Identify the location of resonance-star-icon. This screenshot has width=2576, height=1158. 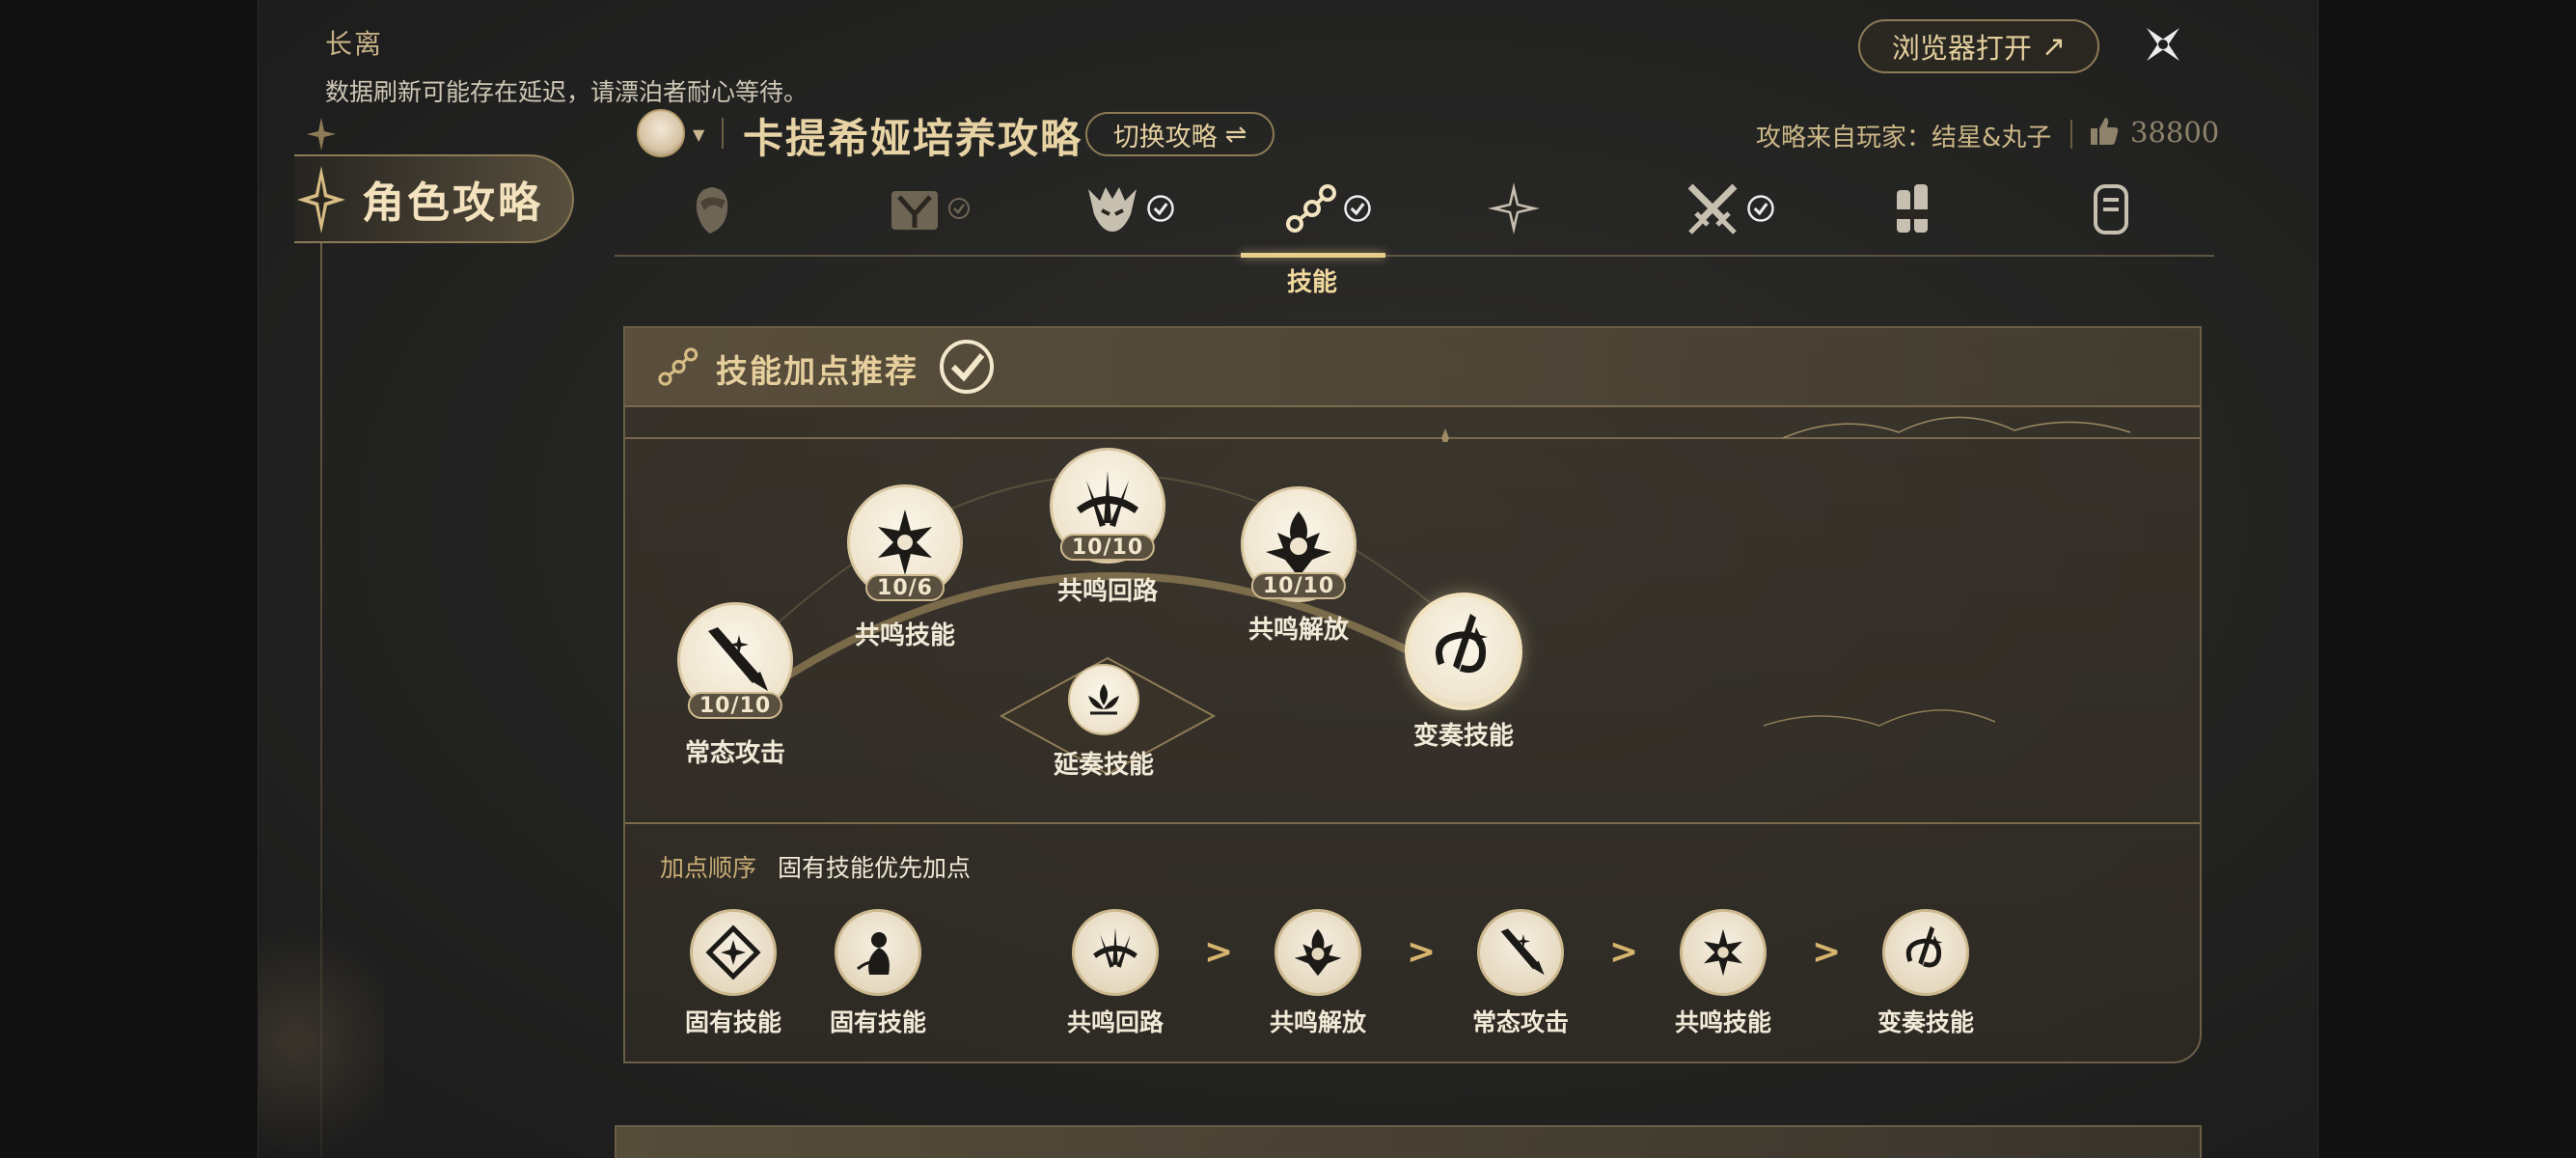
(1514, 208).